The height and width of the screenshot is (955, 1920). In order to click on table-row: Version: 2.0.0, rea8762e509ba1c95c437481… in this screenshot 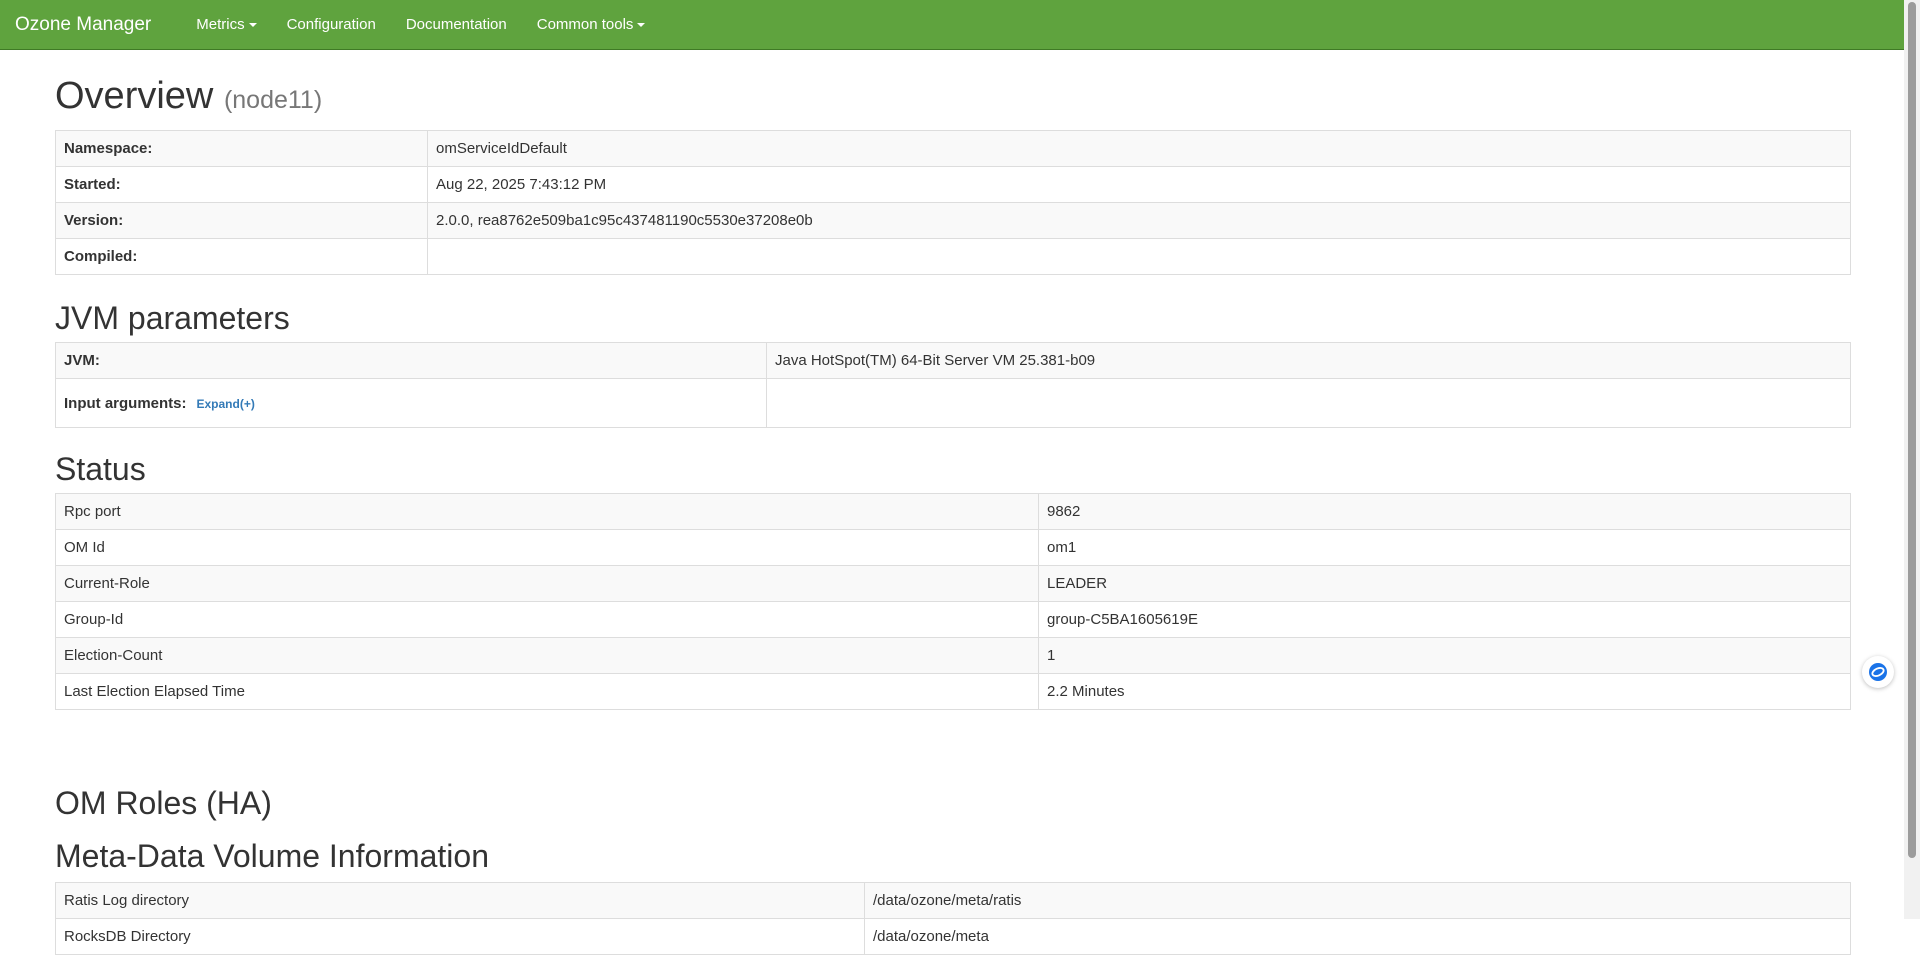, I will do `click(953, 220)`.